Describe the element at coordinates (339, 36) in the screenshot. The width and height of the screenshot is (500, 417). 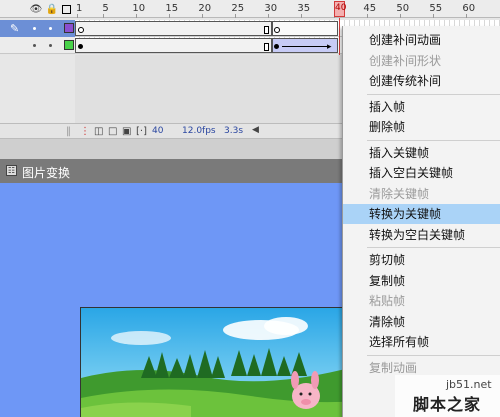
I see `playhead-line` at that location.